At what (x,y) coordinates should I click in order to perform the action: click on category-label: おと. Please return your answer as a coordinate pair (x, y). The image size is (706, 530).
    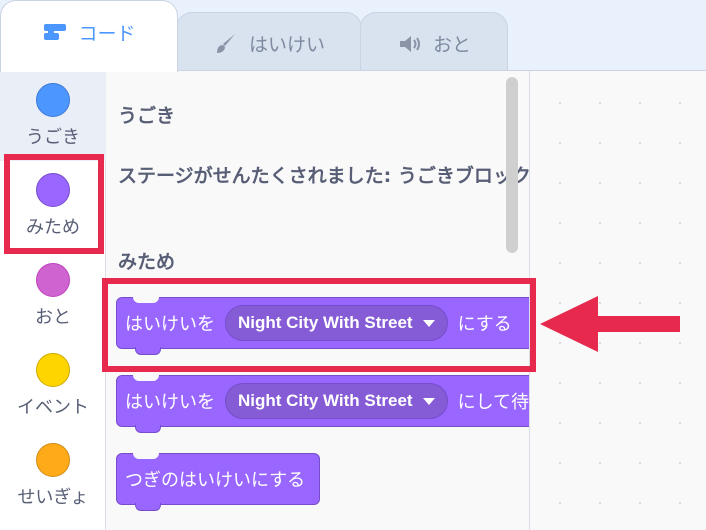
    Looking at the image, I should click on (53, 317).